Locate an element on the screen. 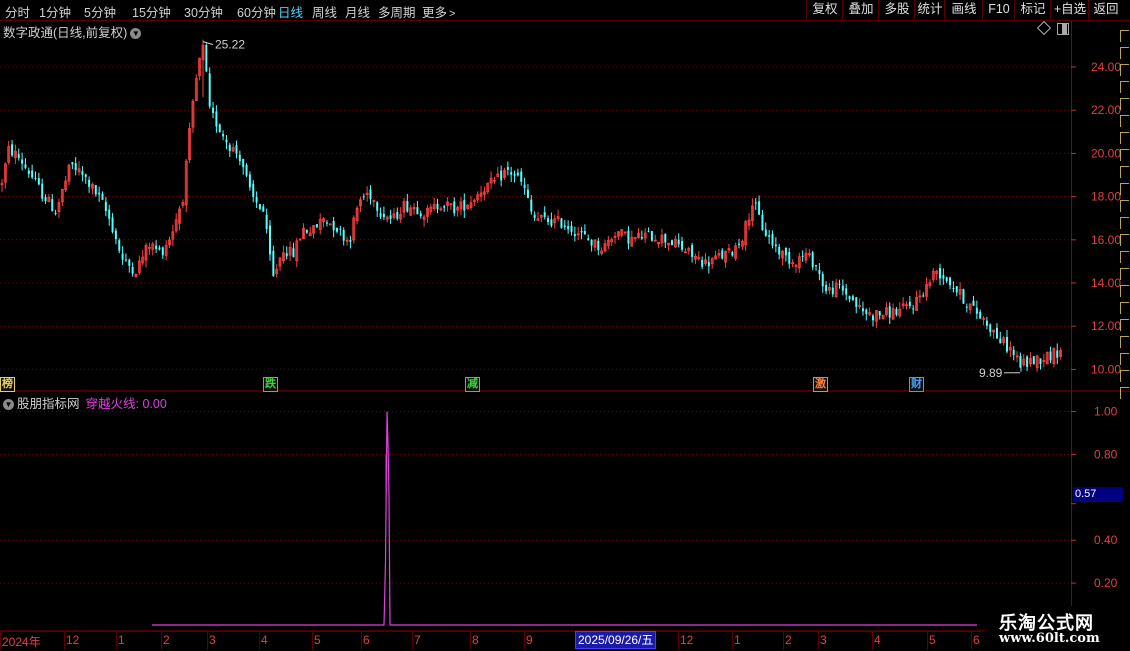  indicator-header: ▼ 股朋指标网 穿越火线: 0.00 is located at coordinates (85, 402).